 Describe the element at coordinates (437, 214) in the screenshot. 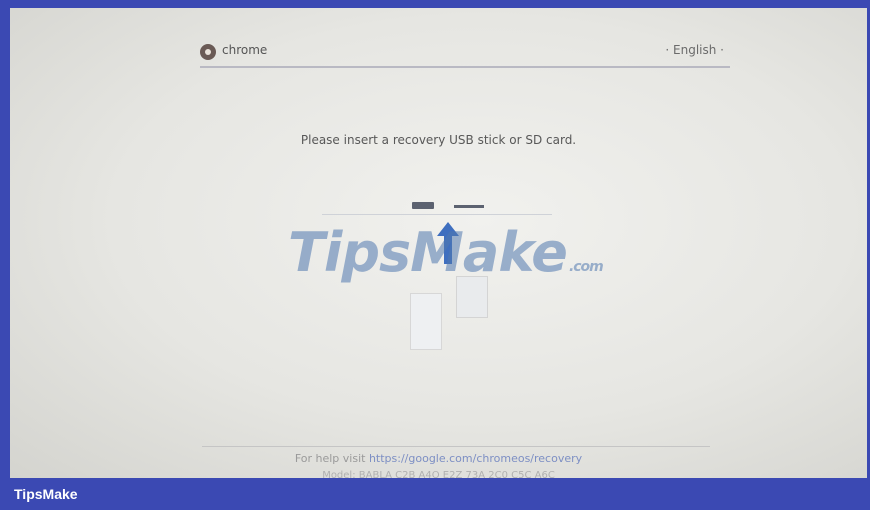

I see `divider` at that location.